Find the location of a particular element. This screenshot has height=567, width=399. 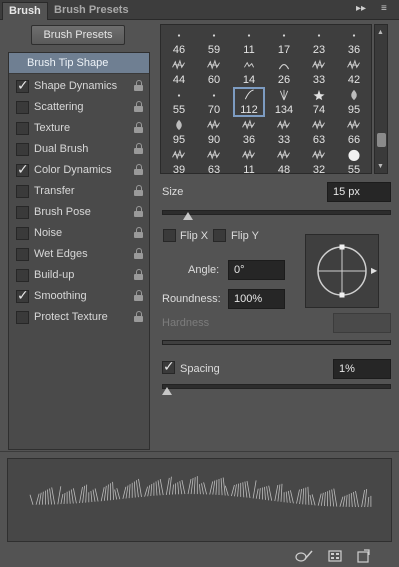

spacing-field: 1% is located at coordinates (362, 369).